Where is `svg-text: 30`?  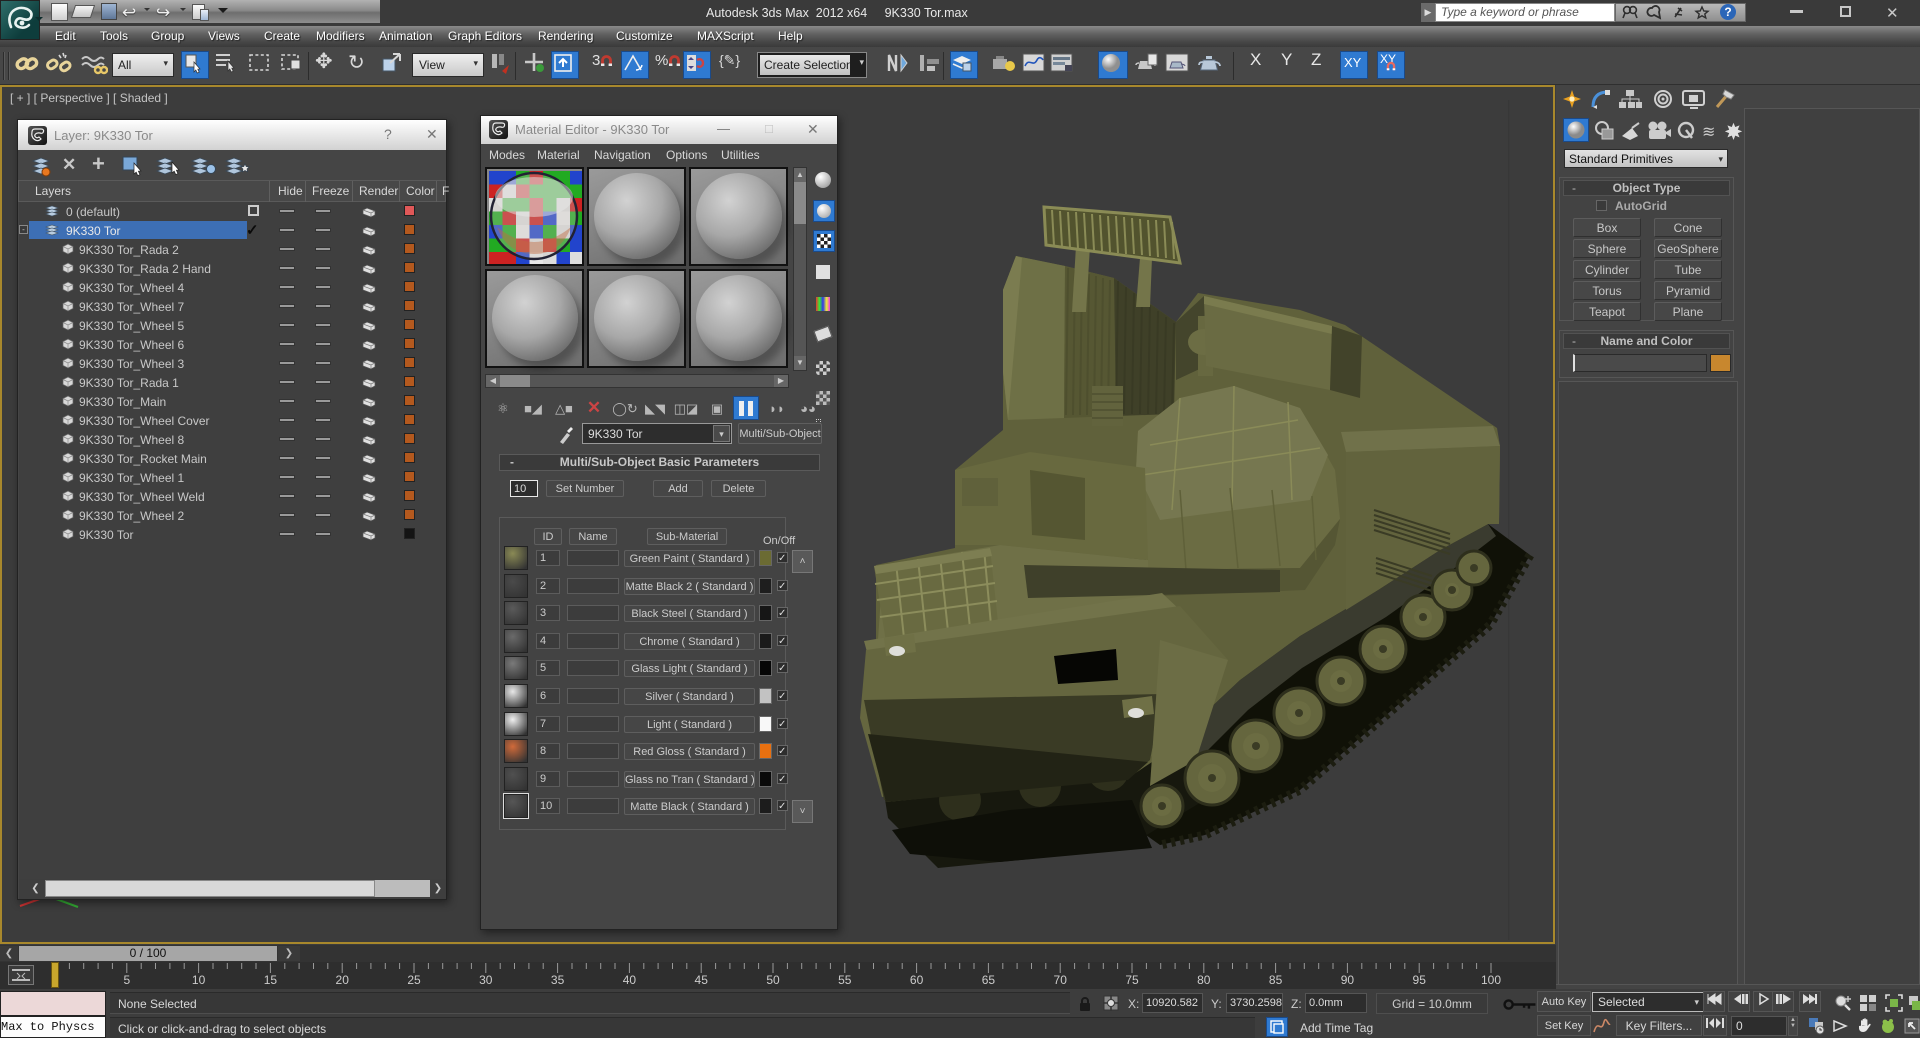 svg-text: 30 is located at coordinates (486, 980).